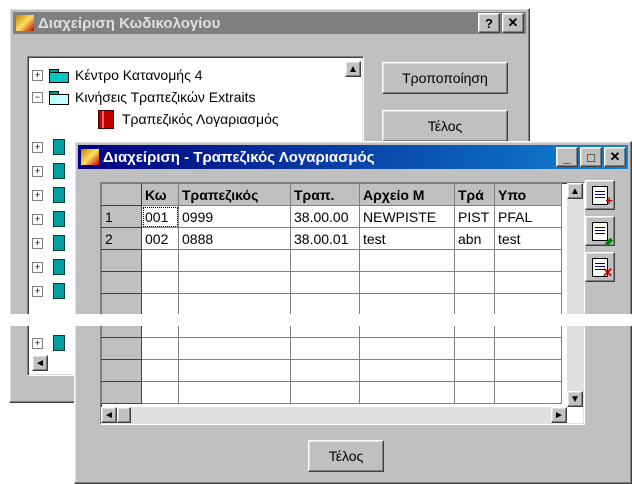 The width and height of the screenshot is (632, 484). What do you see at coordinates (474, 216) in the screenshot?
I see `table-cell: PIST` at bounding box center [474, 216].